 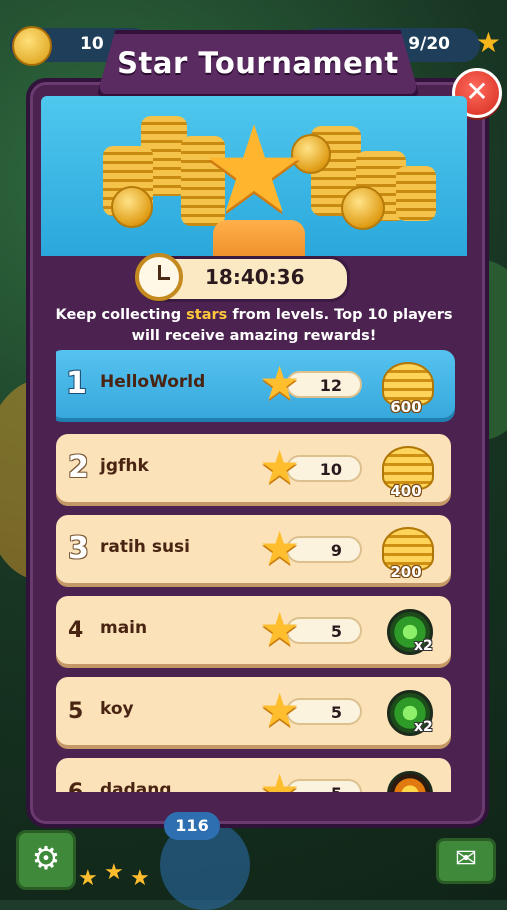 I want to click on mail-icon: ✉, so click(x=466, y=859).